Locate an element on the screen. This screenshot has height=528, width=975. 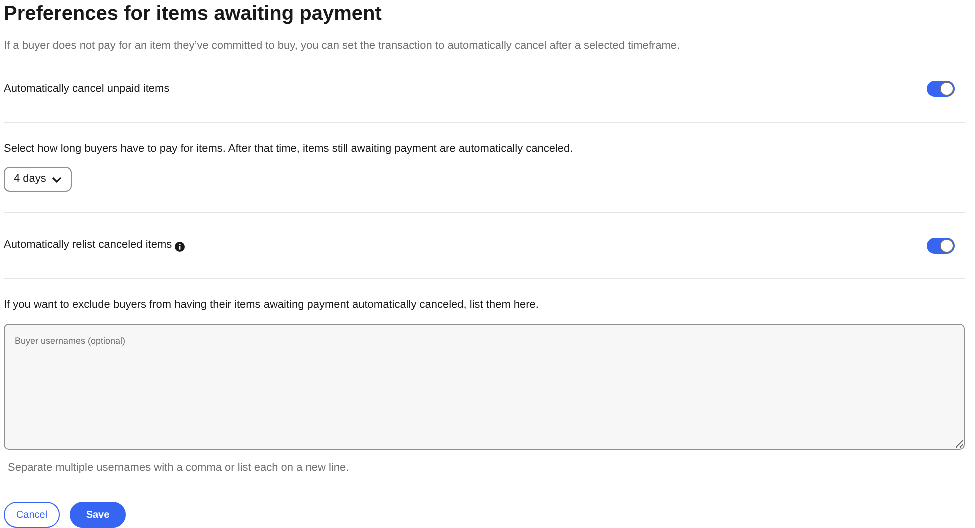
page-title: Preferences for items awaiting payment is located at coordinates (193, 14).